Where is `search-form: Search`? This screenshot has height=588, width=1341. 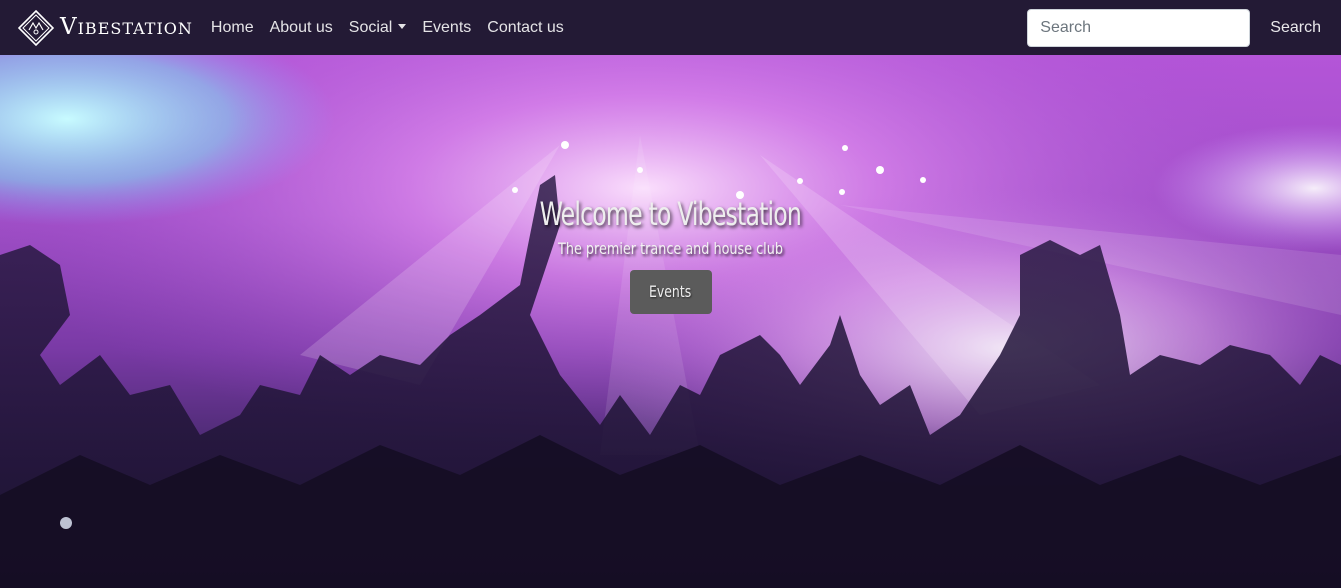 search-form: Search is located at coordinates (1184, 27).